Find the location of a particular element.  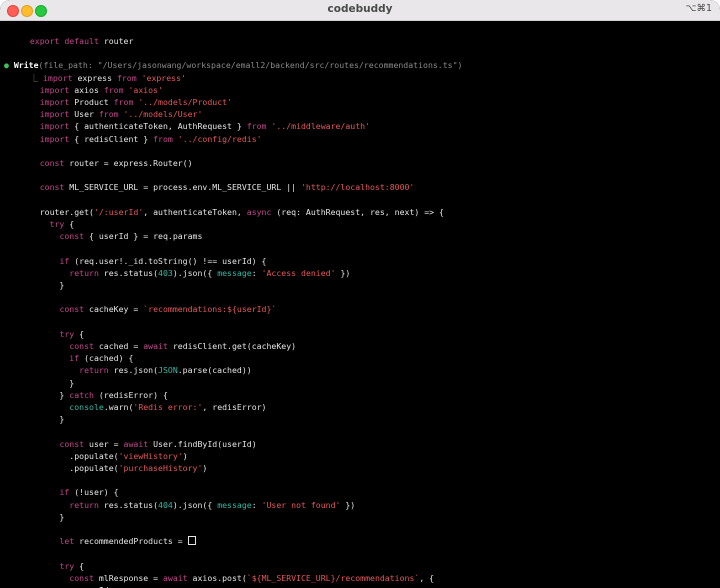

code-token: .populate( is located at coordinates (69, 468).